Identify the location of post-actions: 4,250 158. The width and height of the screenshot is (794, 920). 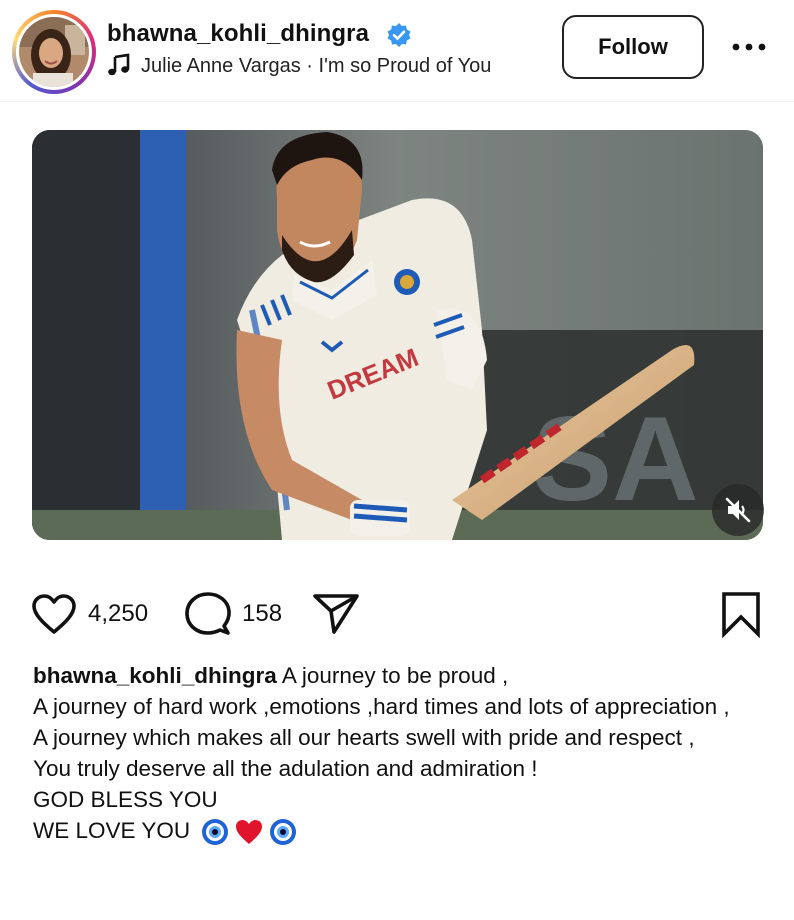
(397, 612).